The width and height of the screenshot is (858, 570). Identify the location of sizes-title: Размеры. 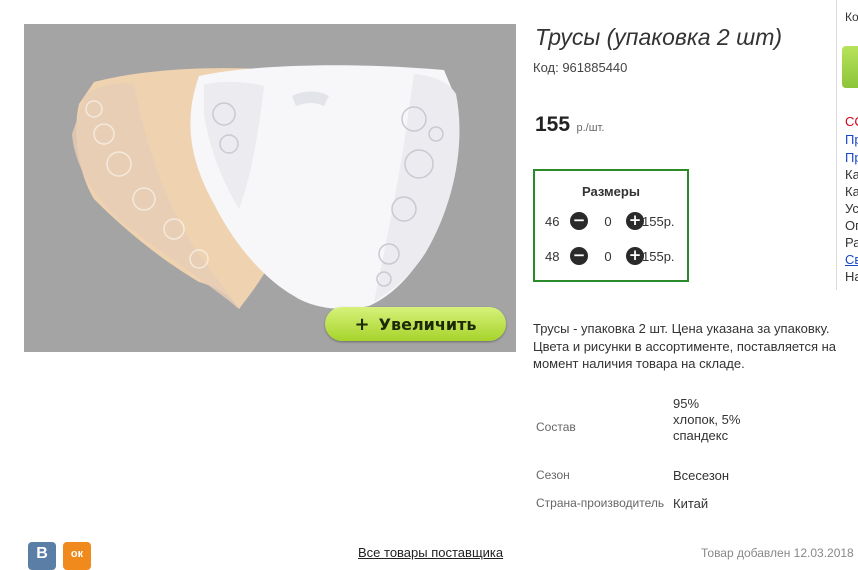
(611, 191).